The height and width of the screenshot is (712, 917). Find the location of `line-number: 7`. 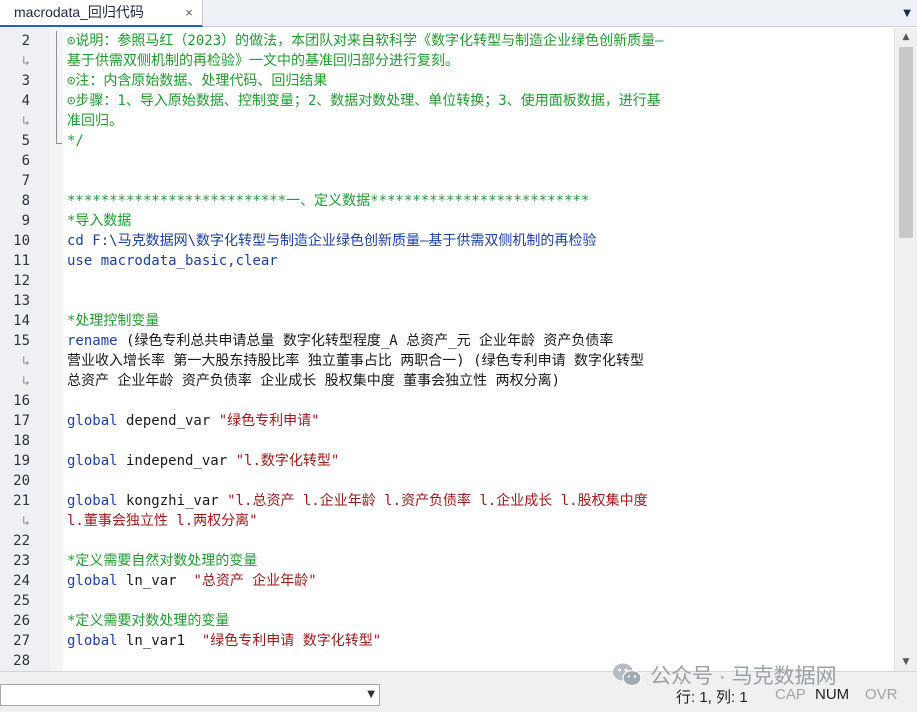

line-number: 7 is located at coordinates (25, 181).